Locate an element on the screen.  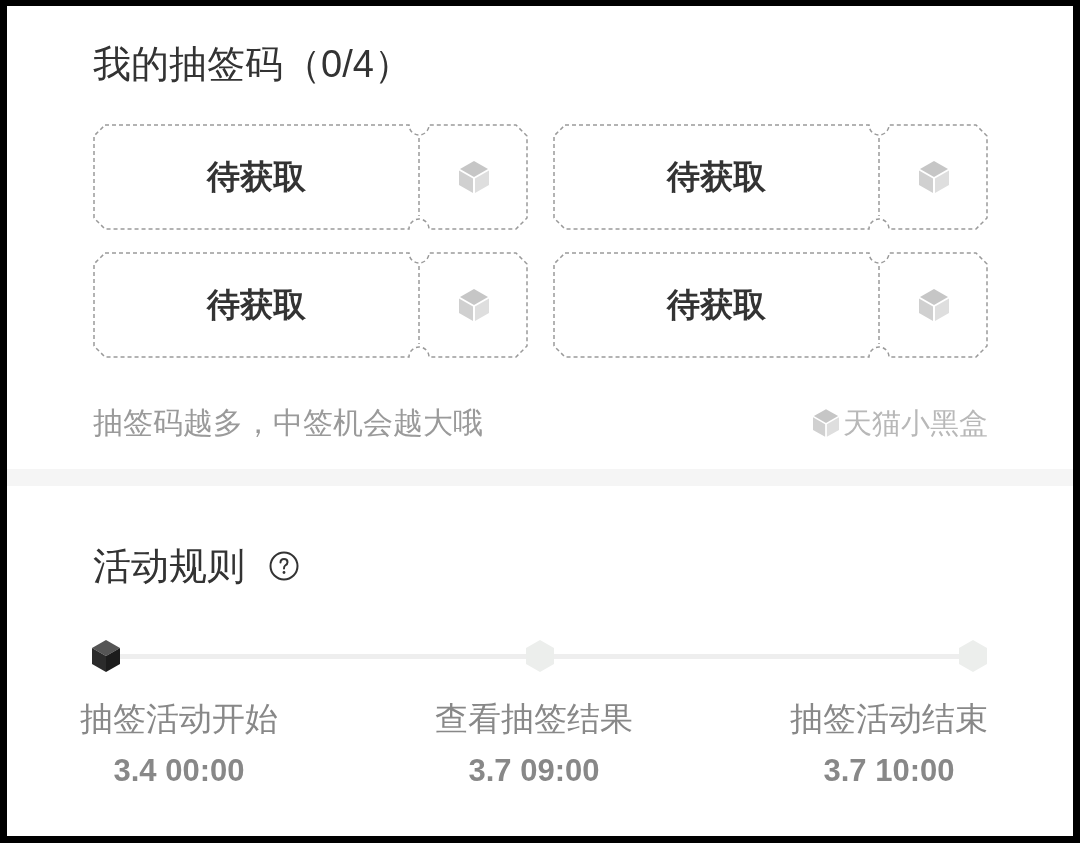
step-time: 3.7 10:00 is located at coordinates (889, 771).